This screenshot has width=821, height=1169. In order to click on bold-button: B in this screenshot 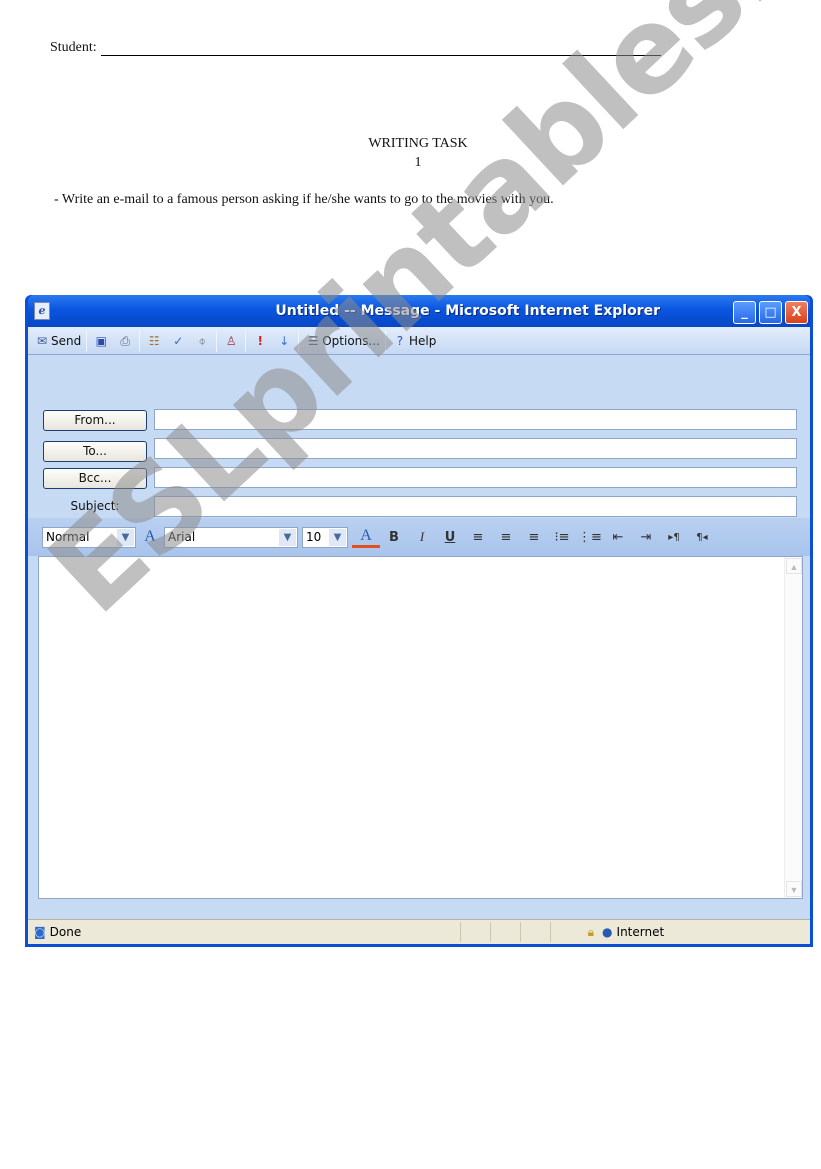, I will do `click(394, 537)`.